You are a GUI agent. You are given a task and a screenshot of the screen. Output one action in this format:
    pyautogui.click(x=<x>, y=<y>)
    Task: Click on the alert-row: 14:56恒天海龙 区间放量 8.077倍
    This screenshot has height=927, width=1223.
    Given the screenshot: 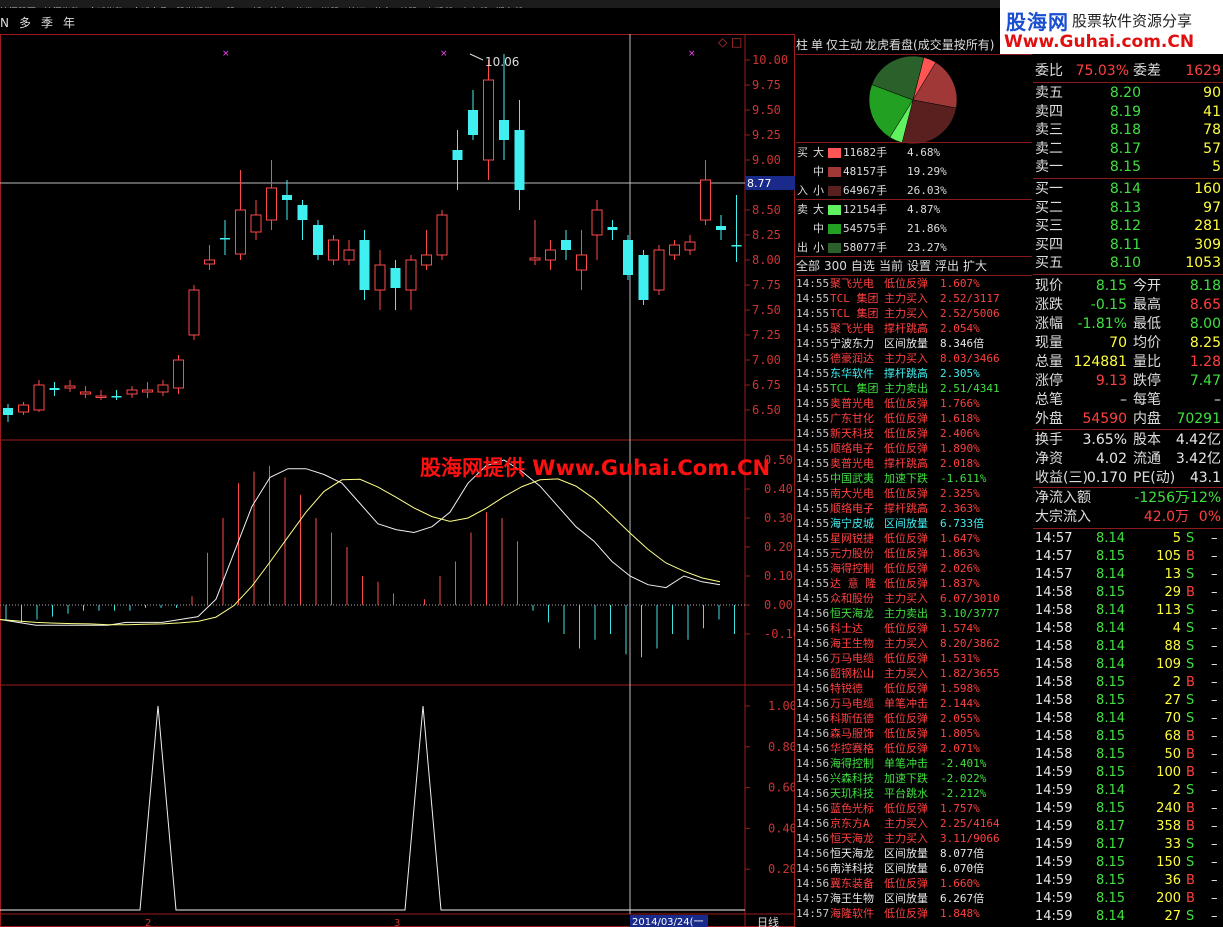 What is the action you would take?
    pyautogui.click(x=914, y=853)
    